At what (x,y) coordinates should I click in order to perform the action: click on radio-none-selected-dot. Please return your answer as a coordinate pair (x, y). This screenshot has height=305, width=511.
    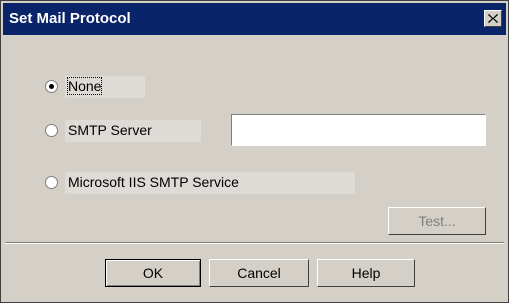
    Looking at the image, I should click on (51, 86).